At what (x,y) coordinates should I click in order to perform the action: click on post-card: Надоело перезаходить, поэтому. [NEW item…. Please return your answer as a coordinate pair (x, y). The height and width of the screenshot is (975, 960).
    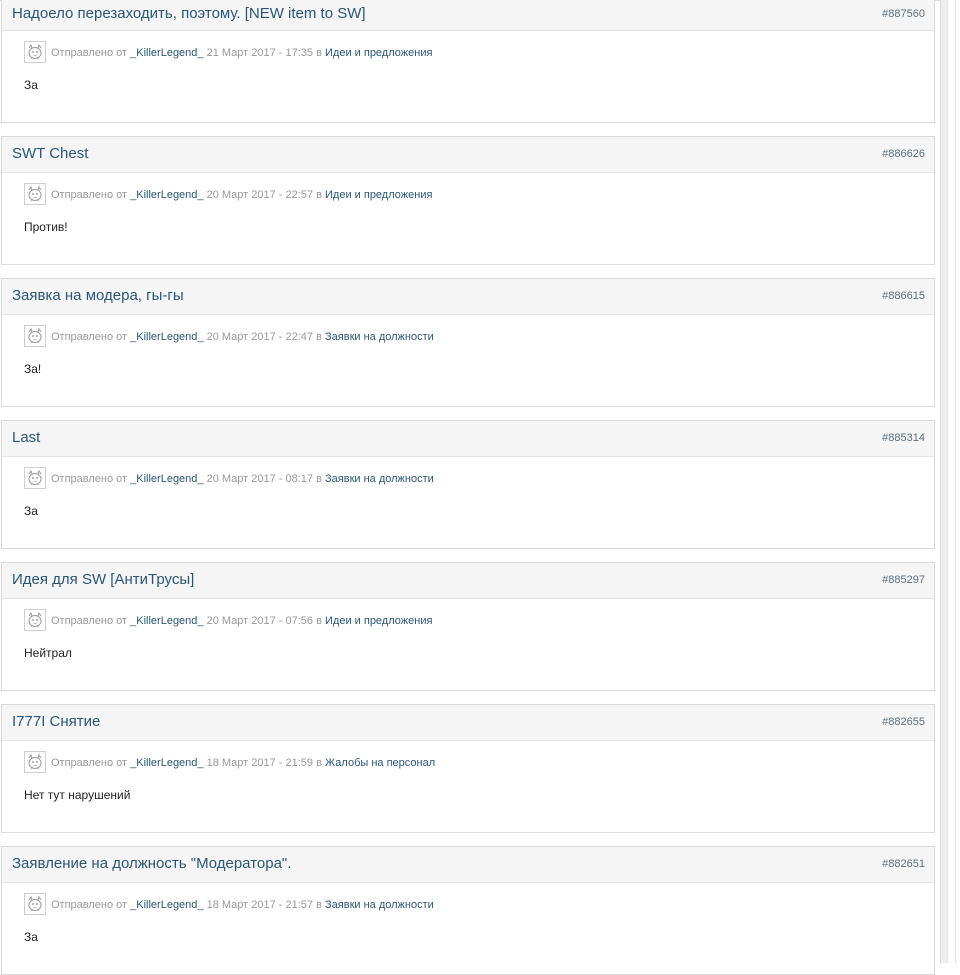
    Looking at the image, I should click on (468, 61).